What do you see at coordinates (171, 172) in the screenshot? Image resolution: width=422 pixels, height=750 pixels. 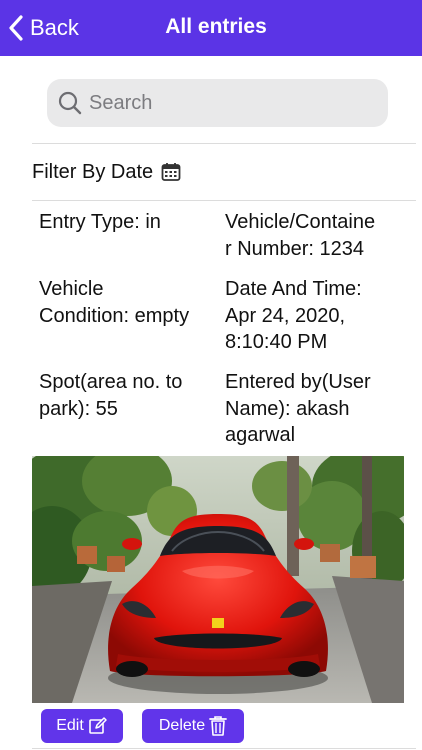 I see `calendar-icon` at bounding box center [171, 172].